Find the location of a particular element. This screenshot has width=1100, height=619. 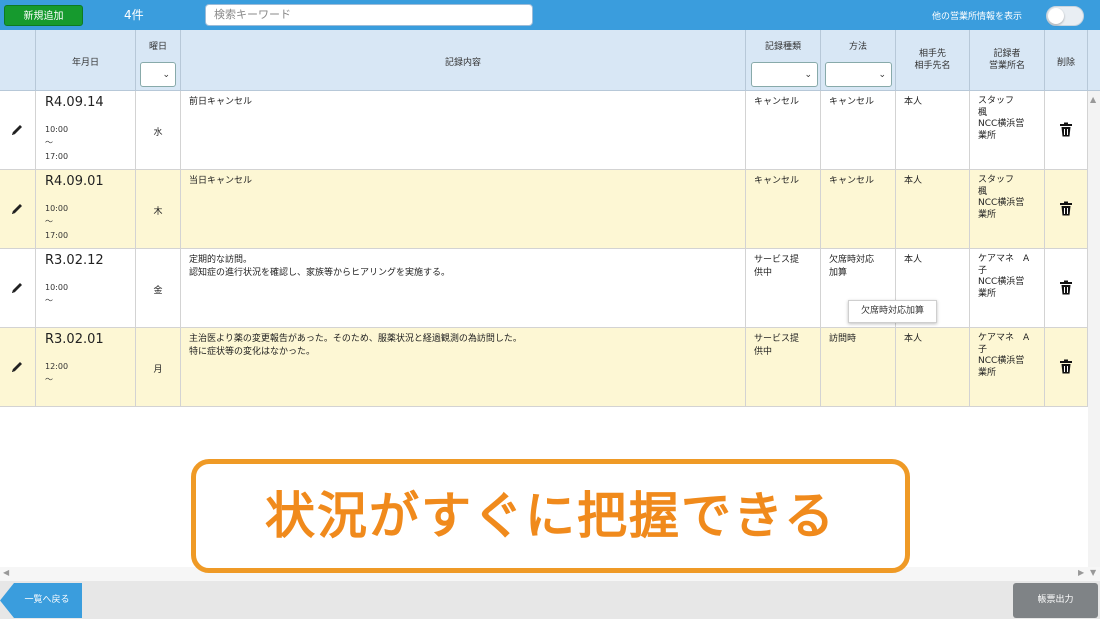

show-other-offices-toggle is located at coordinates (1065, 16).